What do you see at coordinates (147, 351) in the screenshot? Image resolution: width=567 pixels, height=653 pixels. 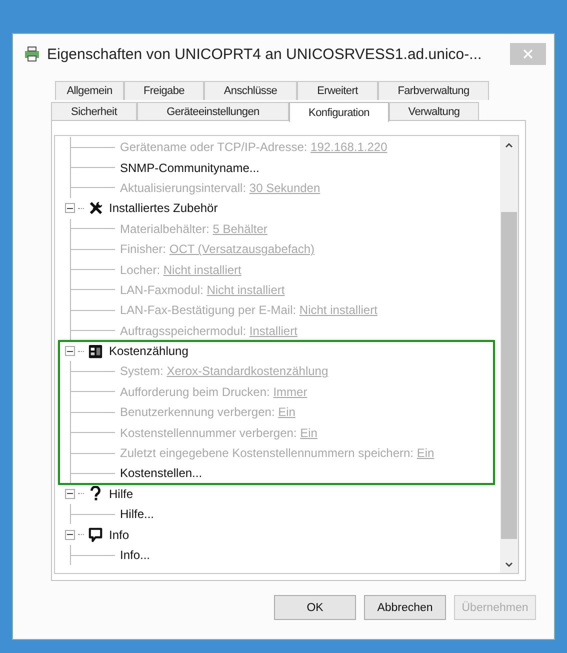 I see `tree-group-label: Kostenzählung` at bounding box center [147, 351].